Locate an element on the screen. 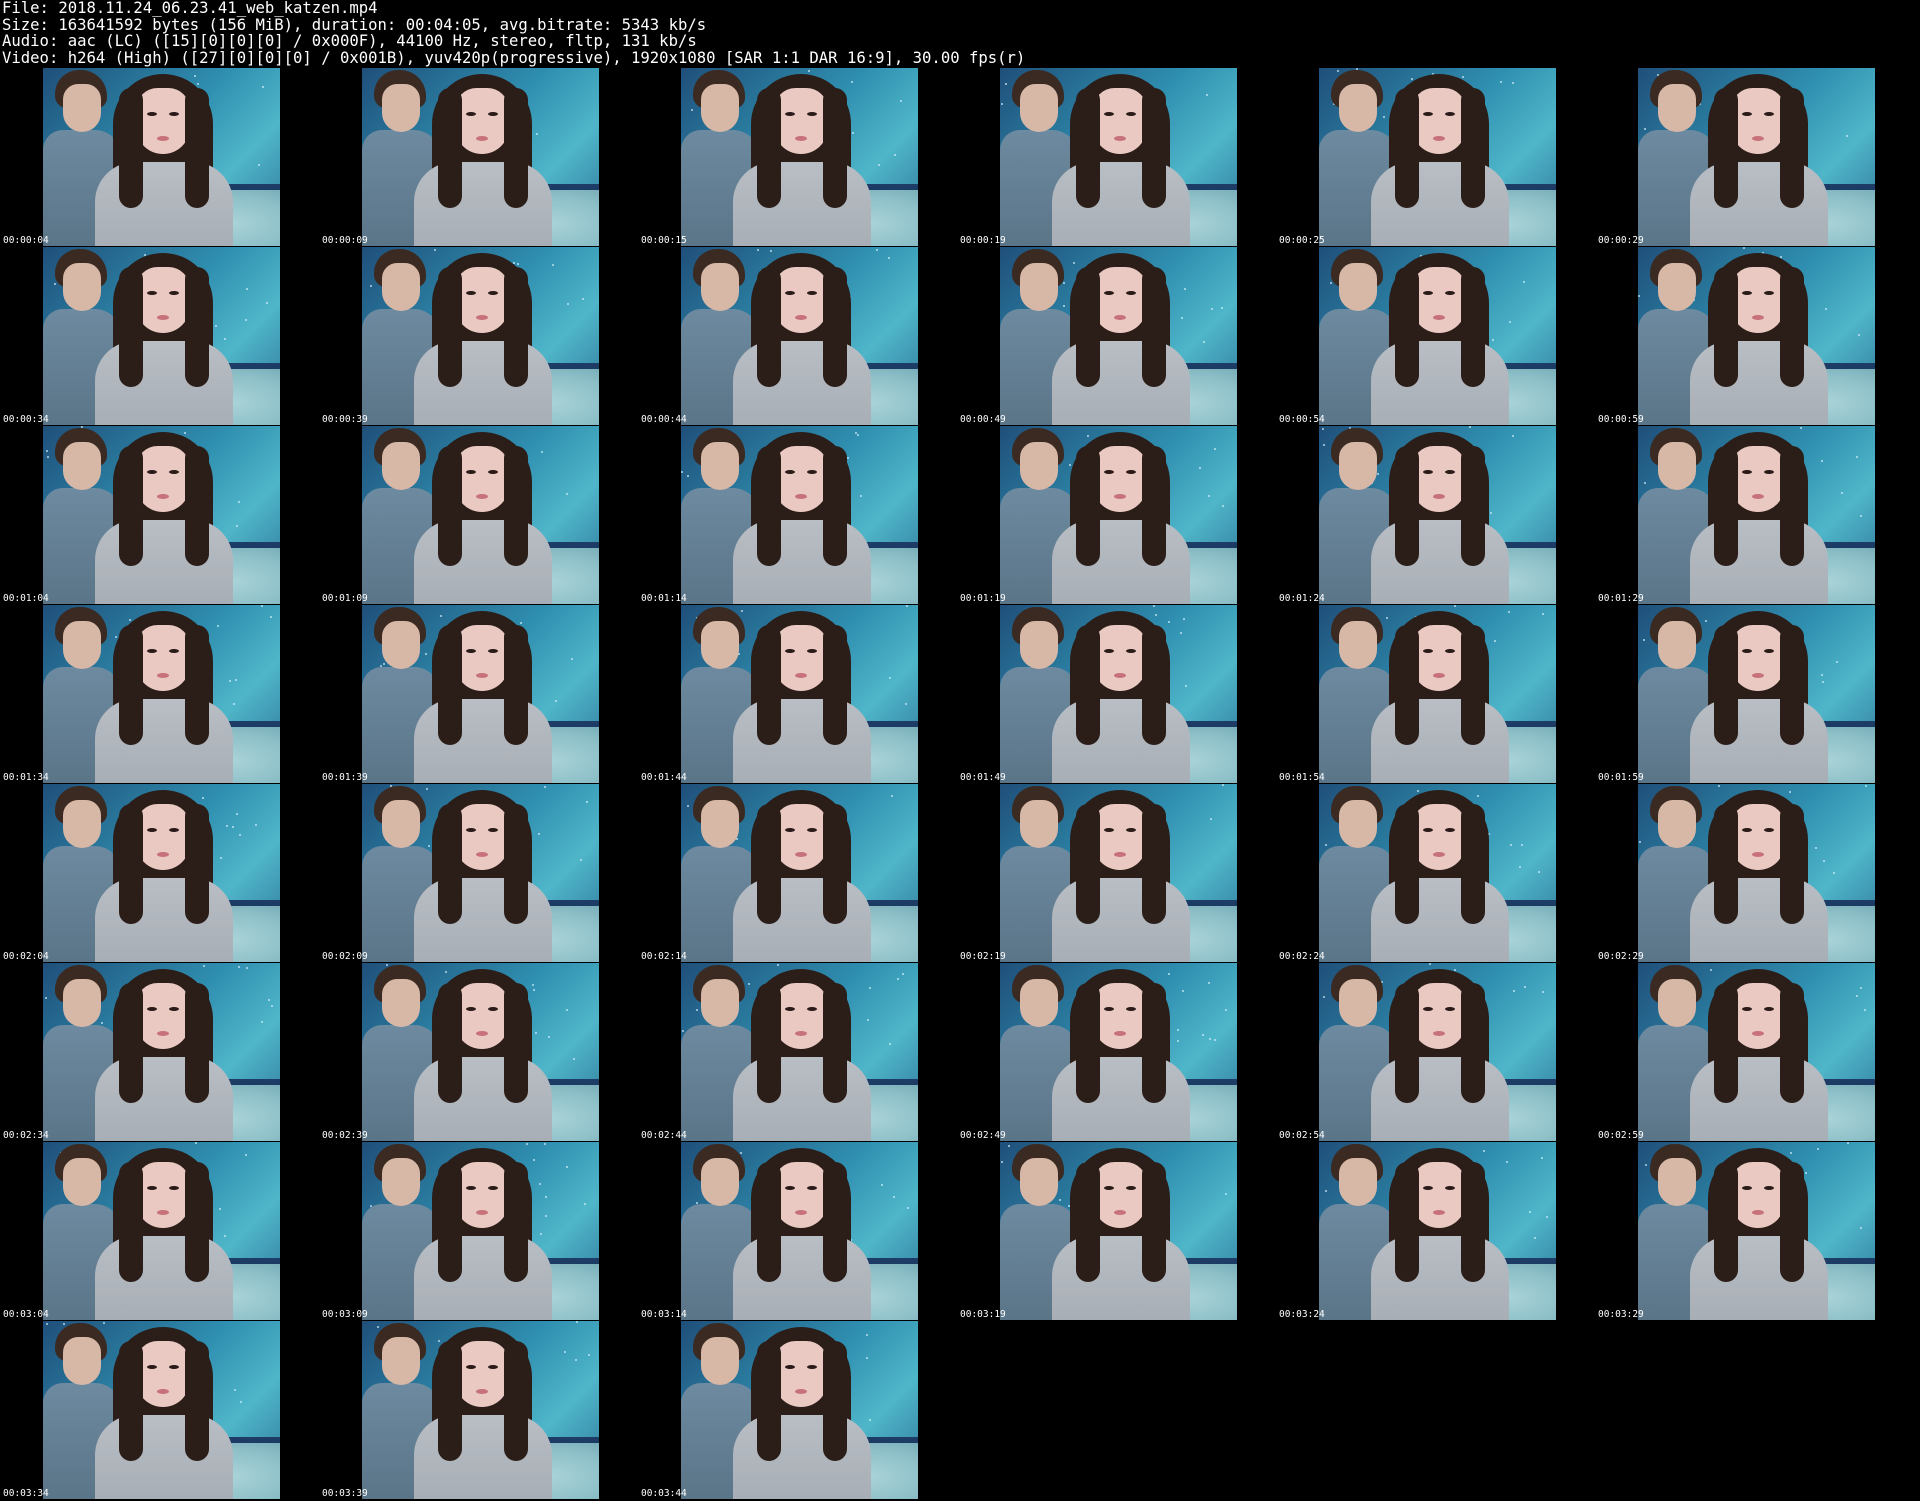  thumbnail-timestamp: 00:02:49 is located at coordinates (983, 1135).